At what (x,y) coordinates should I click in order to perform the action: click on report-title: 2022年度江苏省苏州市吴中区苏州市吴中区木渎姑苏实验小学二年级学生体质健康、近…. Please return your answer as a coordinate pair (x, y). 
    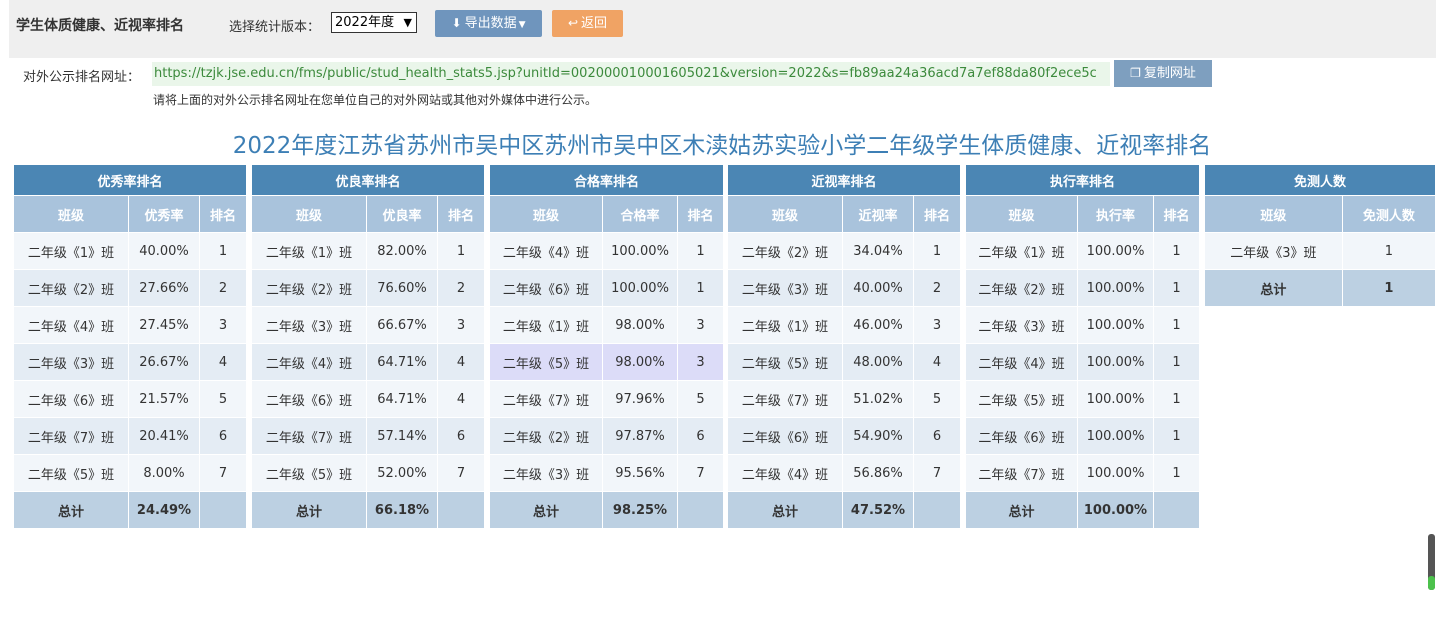
    Looking at the image, I should click on (722, 146).